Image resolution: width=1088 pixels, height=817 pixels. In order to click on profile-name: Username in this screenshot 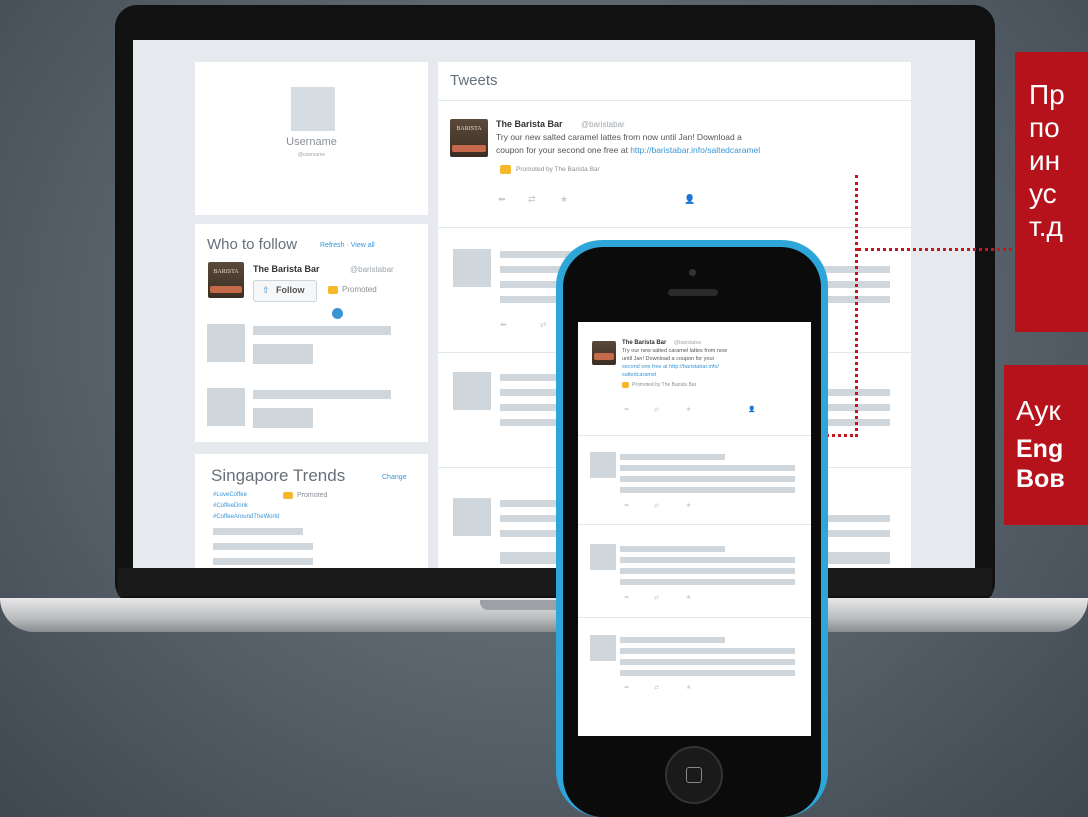, I will do `click(311, 142)`.